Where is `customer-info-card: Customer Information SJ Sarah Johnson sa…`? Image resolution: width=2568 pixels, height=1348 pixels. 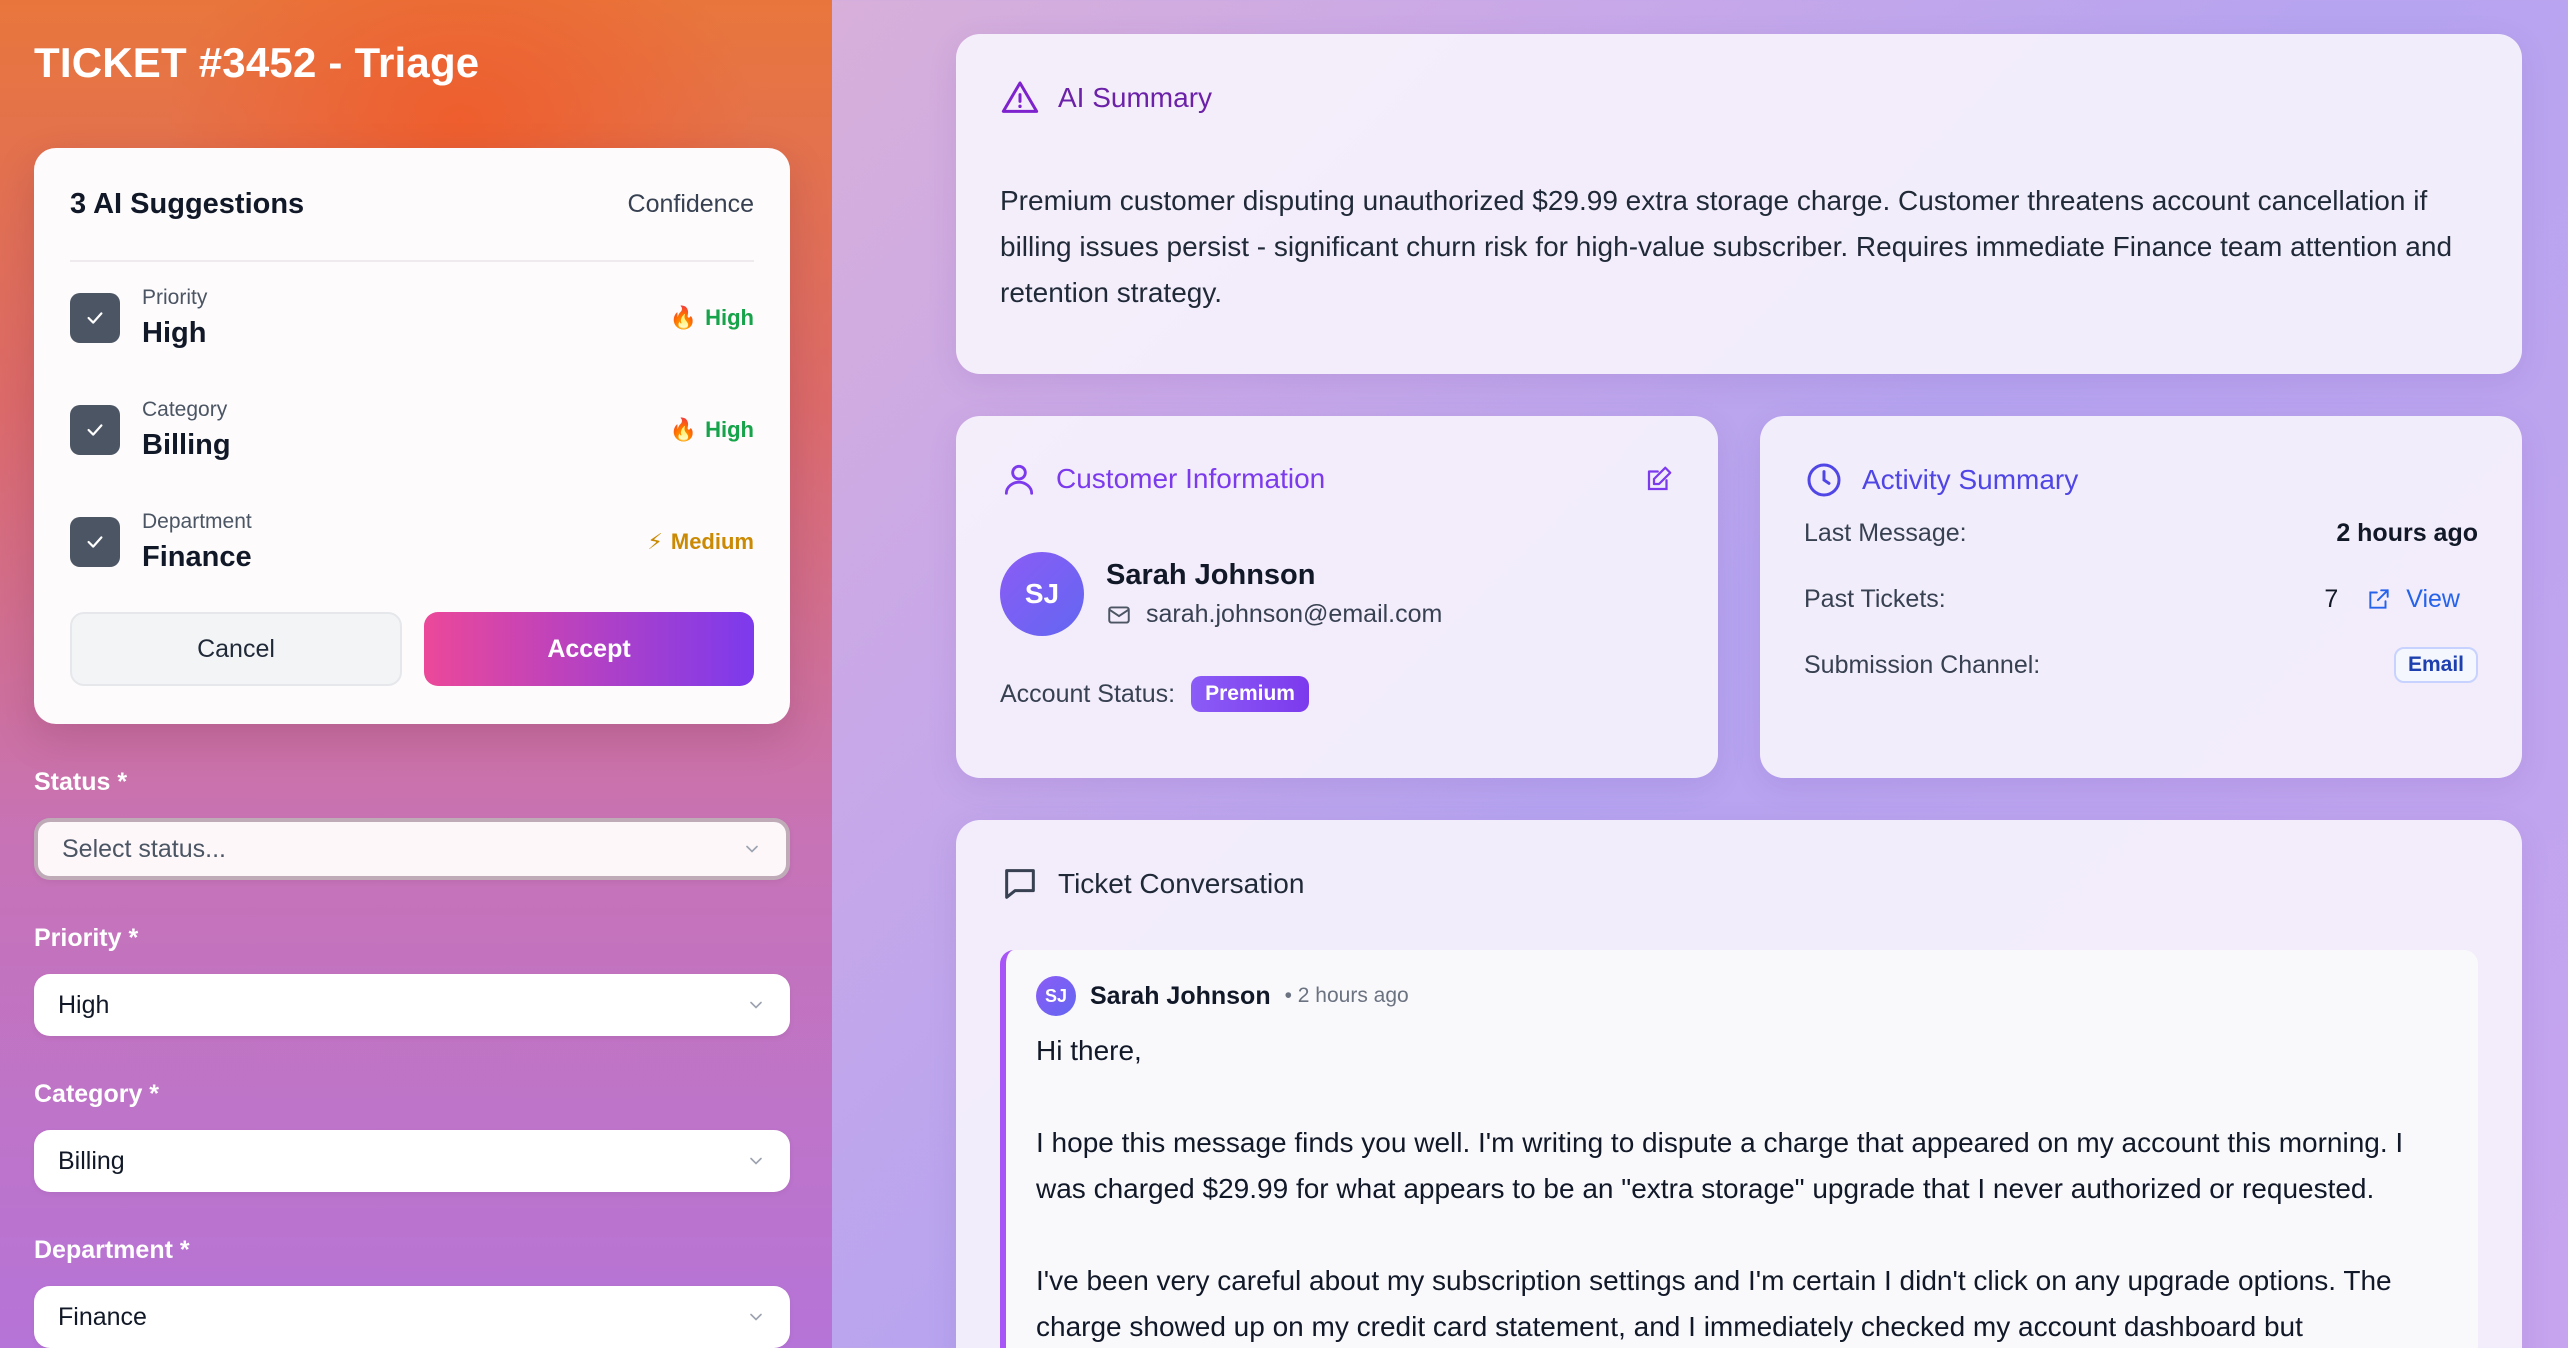
customer-info-card: Customer Information SJ Sarah Johnson sa… is located at coordinates (1337, 597).